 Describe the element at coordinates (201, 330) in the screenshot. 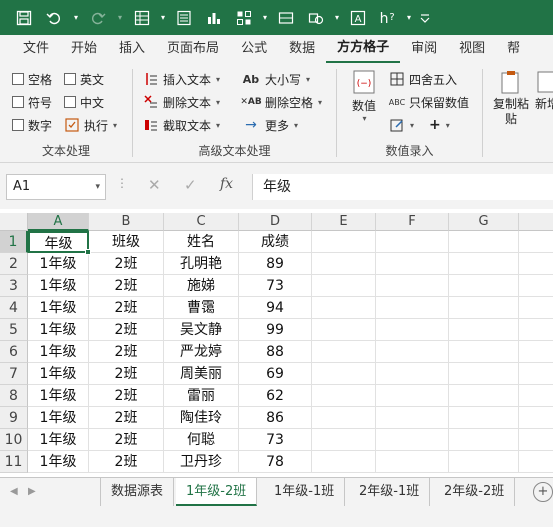

I see `table-cell: 吴文静` at that location.